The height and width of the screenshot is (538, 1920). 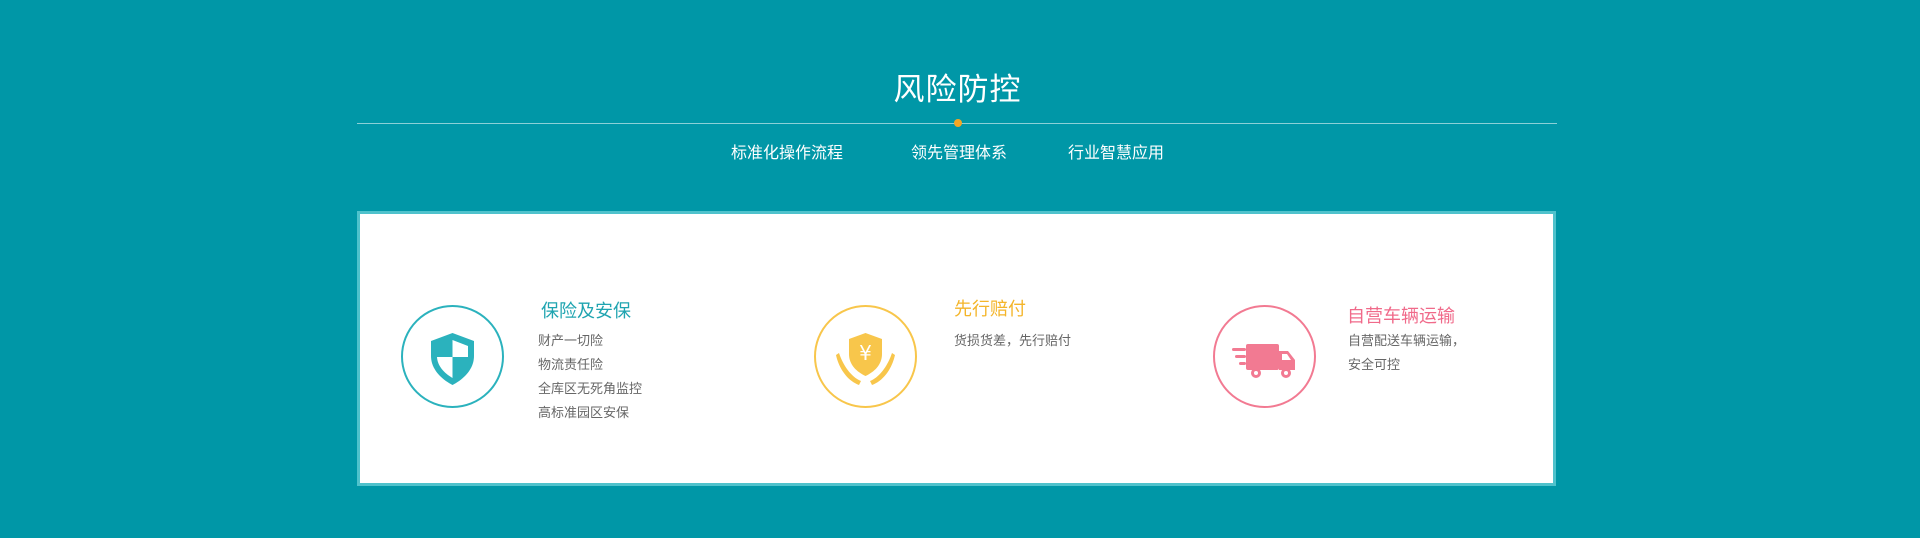 I want to click on divider-dot, so click(x=958, y=123).